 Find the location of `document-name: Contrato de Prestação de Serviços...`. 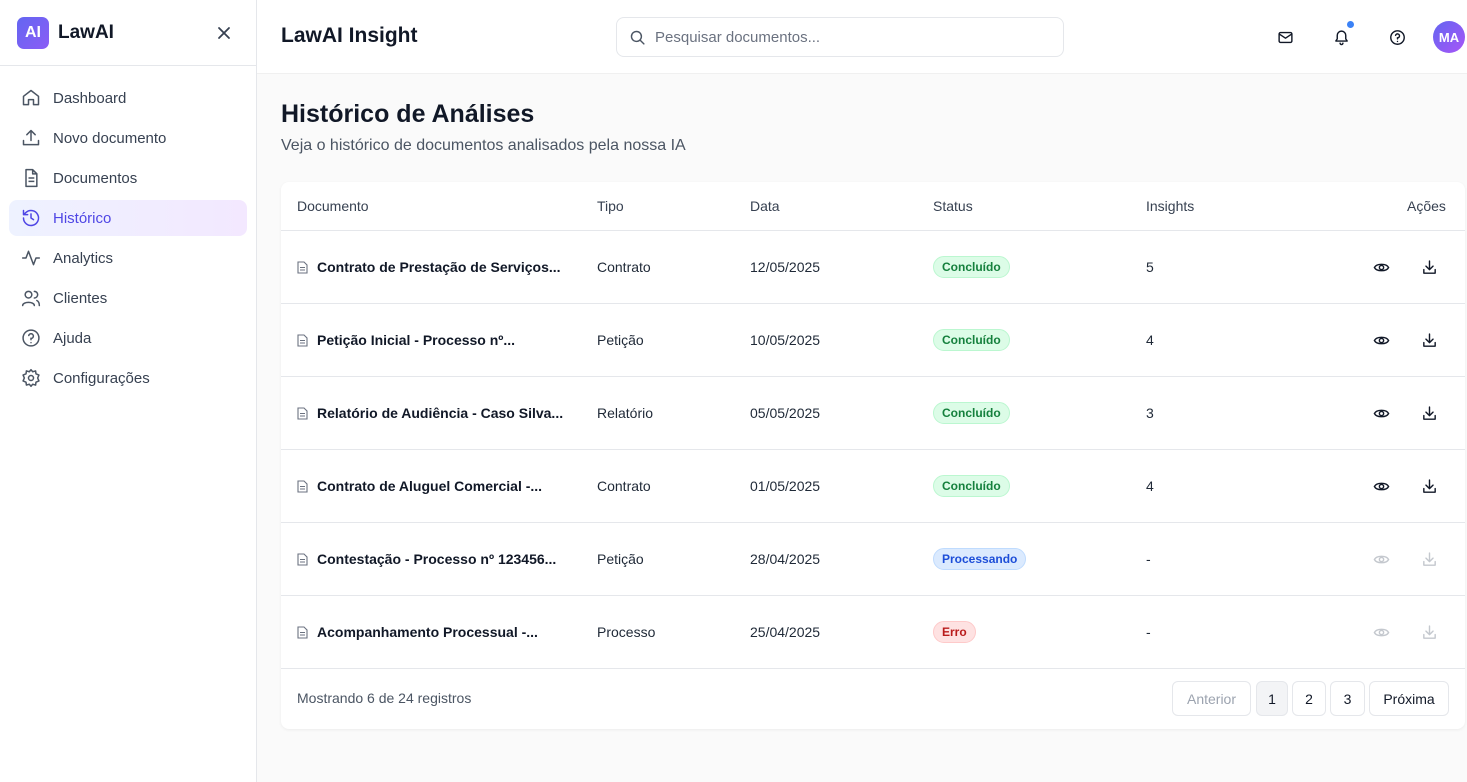

document-name: Contrato de Prestação de Serviços... is located at coordinates (439, 267).